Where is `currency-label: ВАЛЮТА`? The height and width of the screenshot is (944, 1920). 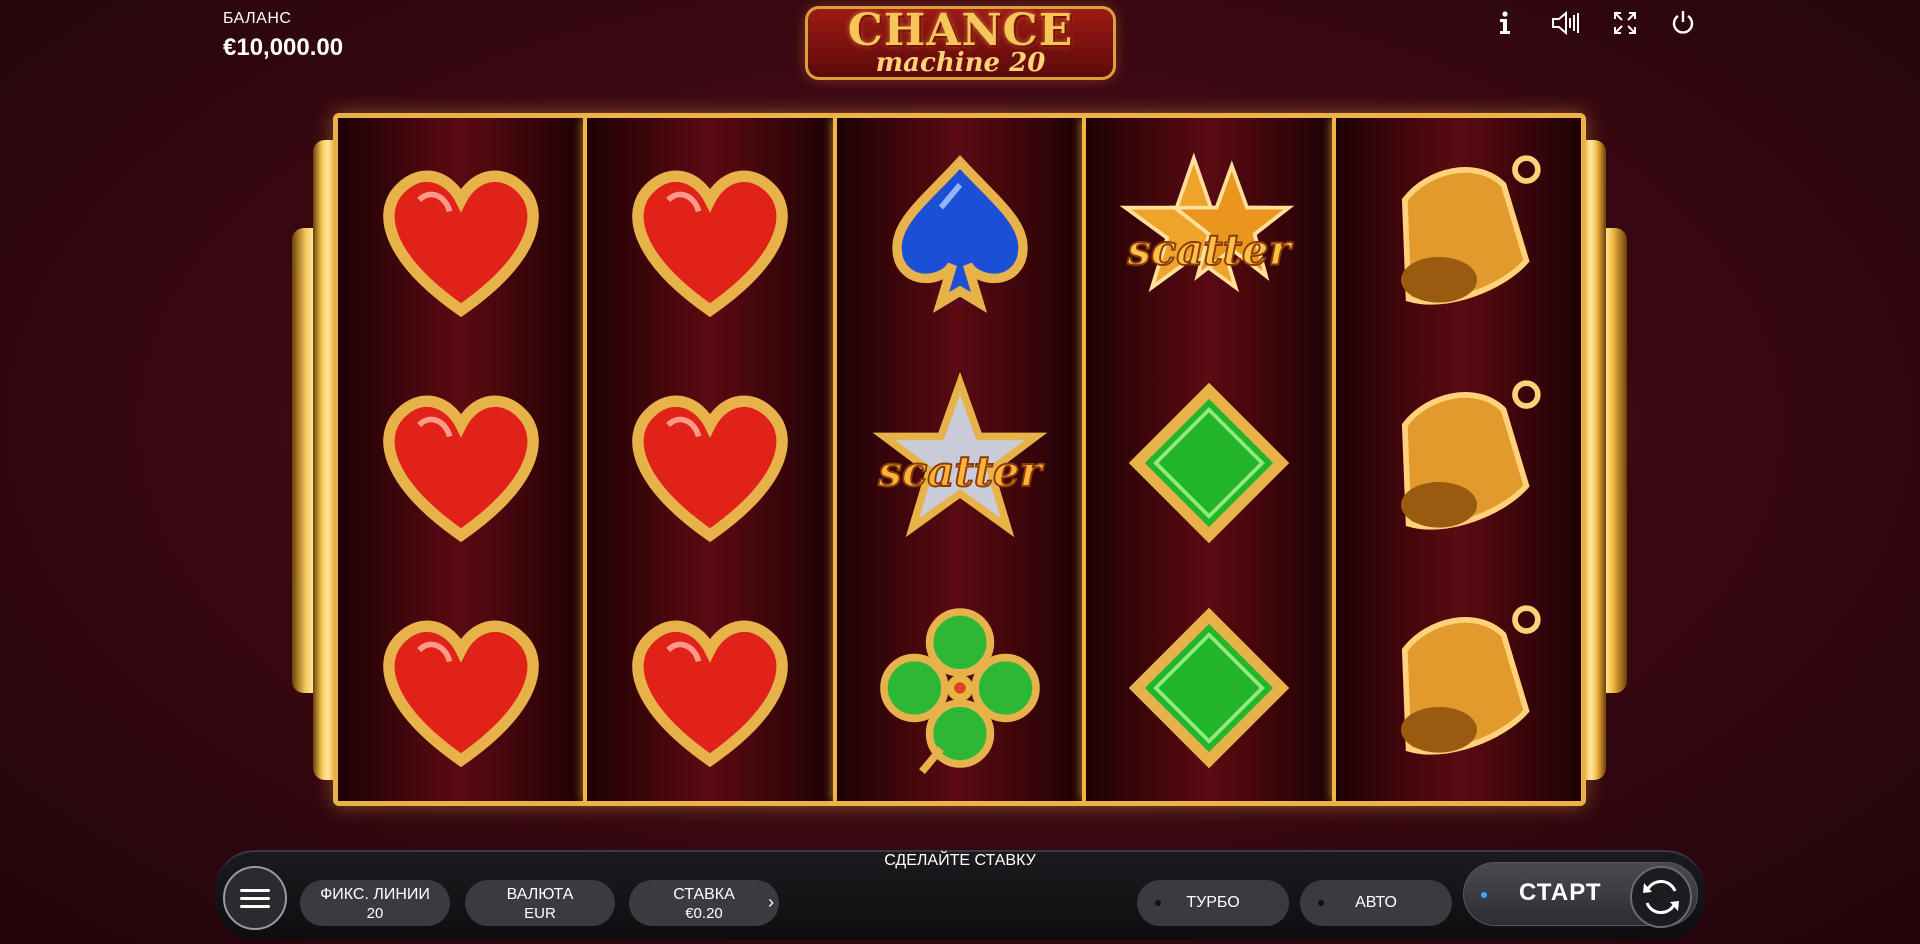 currency-label: ВАЛЮТА is located at coordinates (540, 894).